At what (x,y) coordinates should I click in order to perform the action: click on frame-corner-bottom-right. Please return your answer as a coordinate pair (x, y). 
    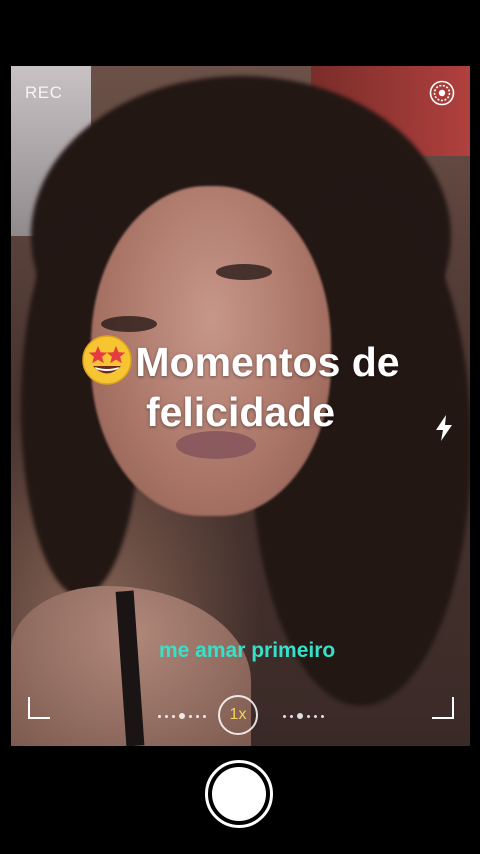
    Looking at the image, I should click on (443, 708).